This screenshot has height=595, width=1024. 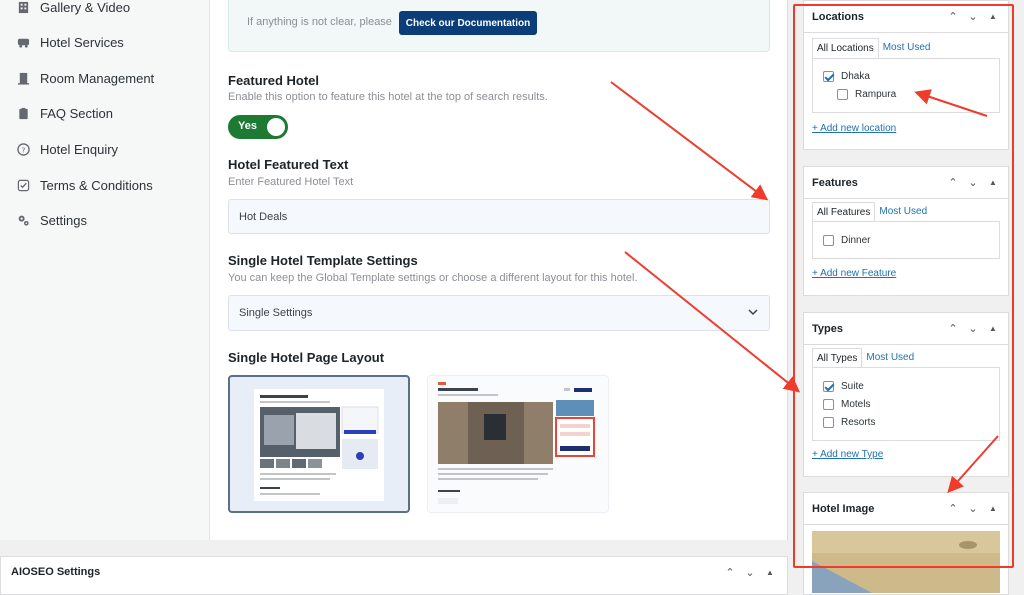 What do you see at coordinates (499, 216) in the screenshot?
I see `featured-text-input` at bounding box center [499, 216].